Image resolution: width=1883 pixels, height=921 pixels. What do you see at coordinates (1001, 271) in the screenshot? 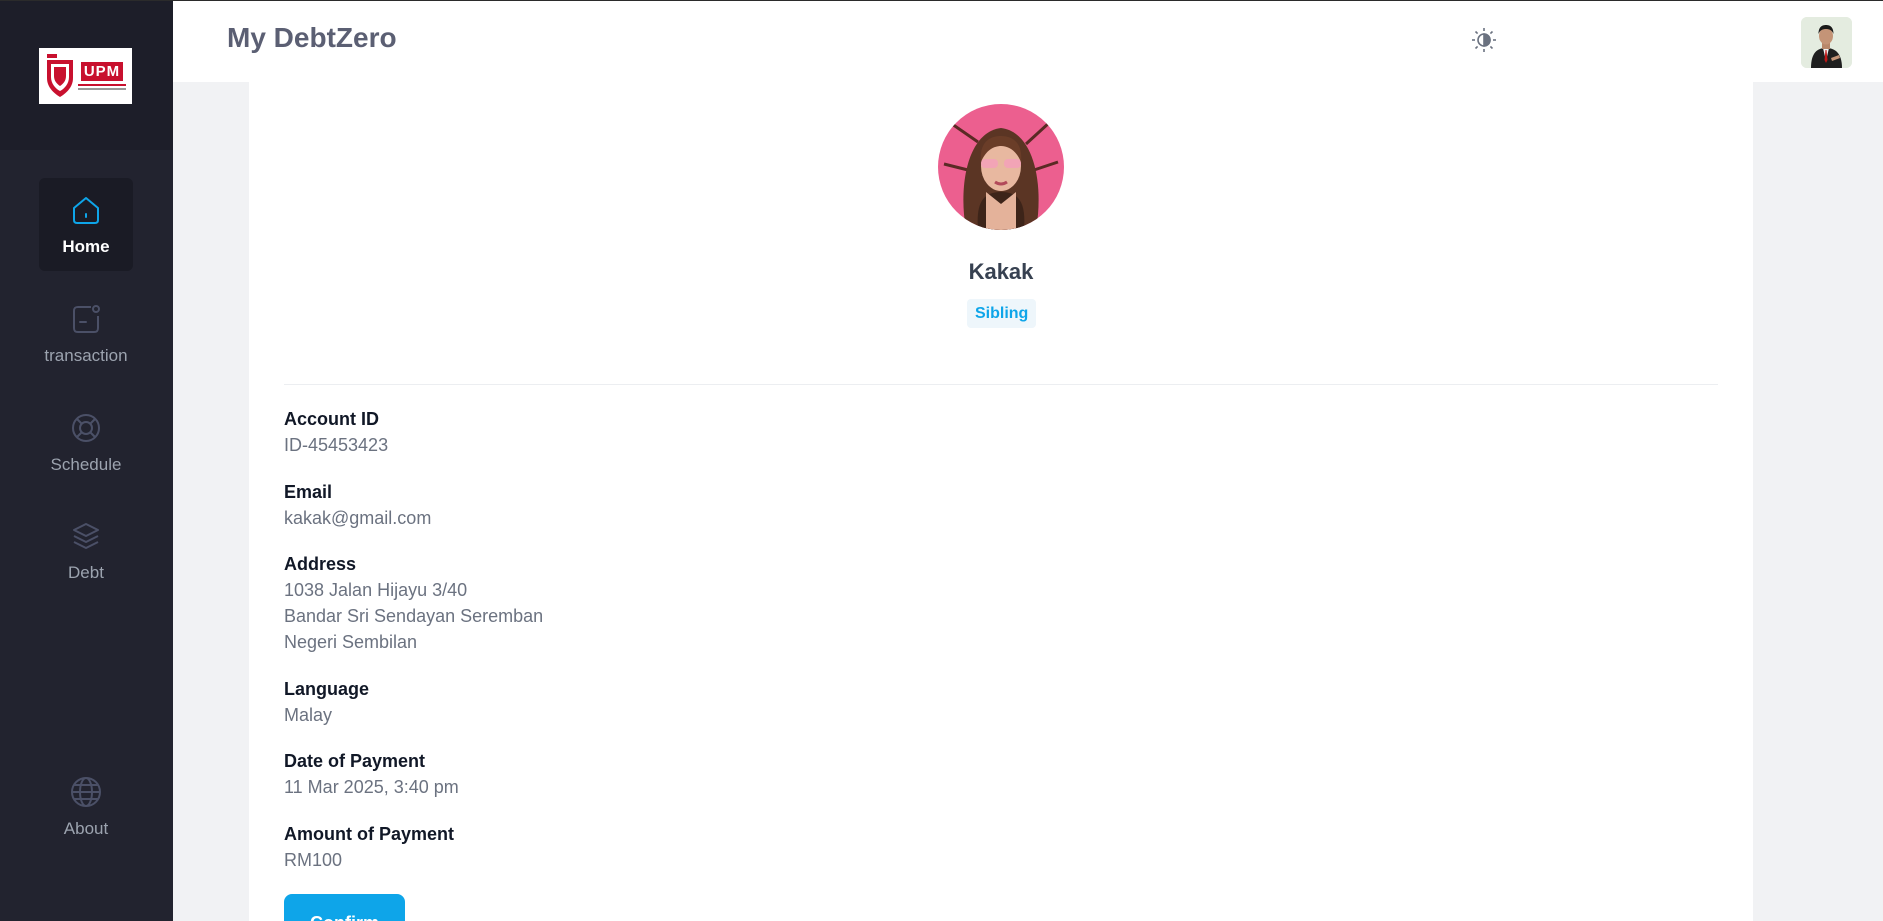
I see `profile-name: Kakak` at bounding box center [1001, 271].